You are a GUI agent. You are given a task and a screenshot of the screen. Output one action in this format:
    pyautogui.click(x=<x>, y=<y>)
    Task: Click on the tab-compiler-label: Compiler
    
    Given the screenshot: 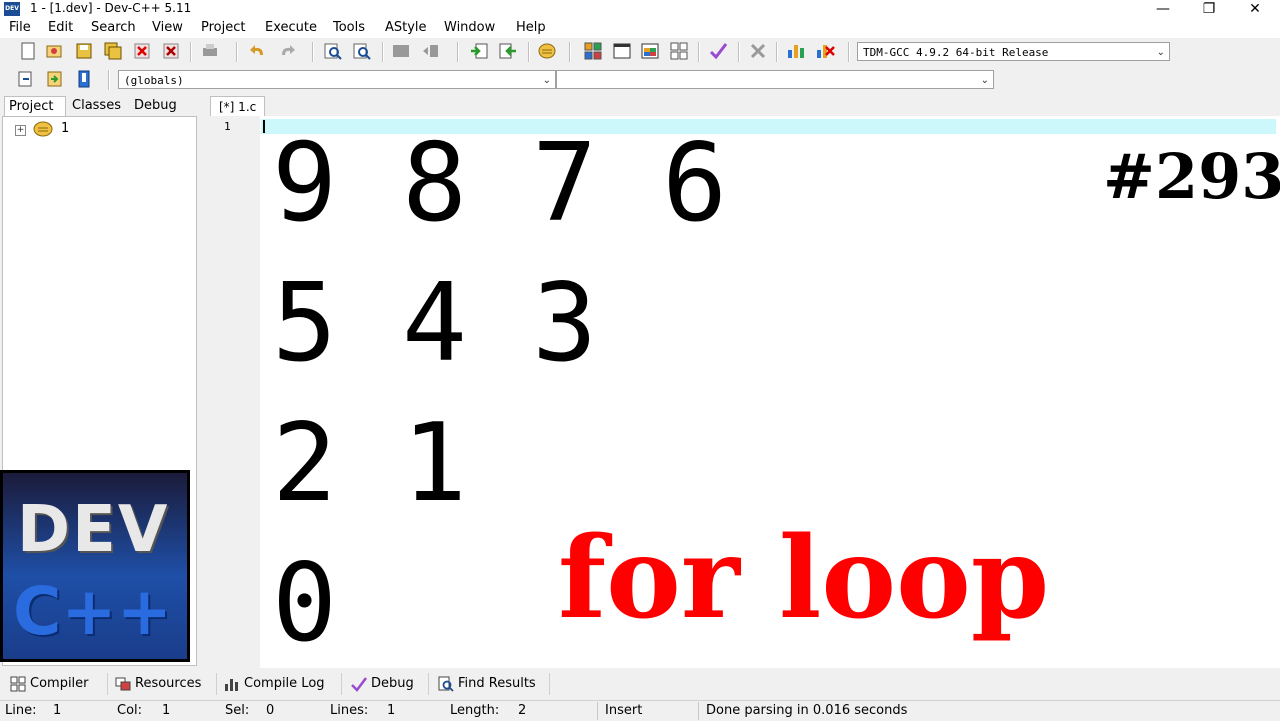 What is the action you would take?
    pyautogui.click(x=59, y=683)
    